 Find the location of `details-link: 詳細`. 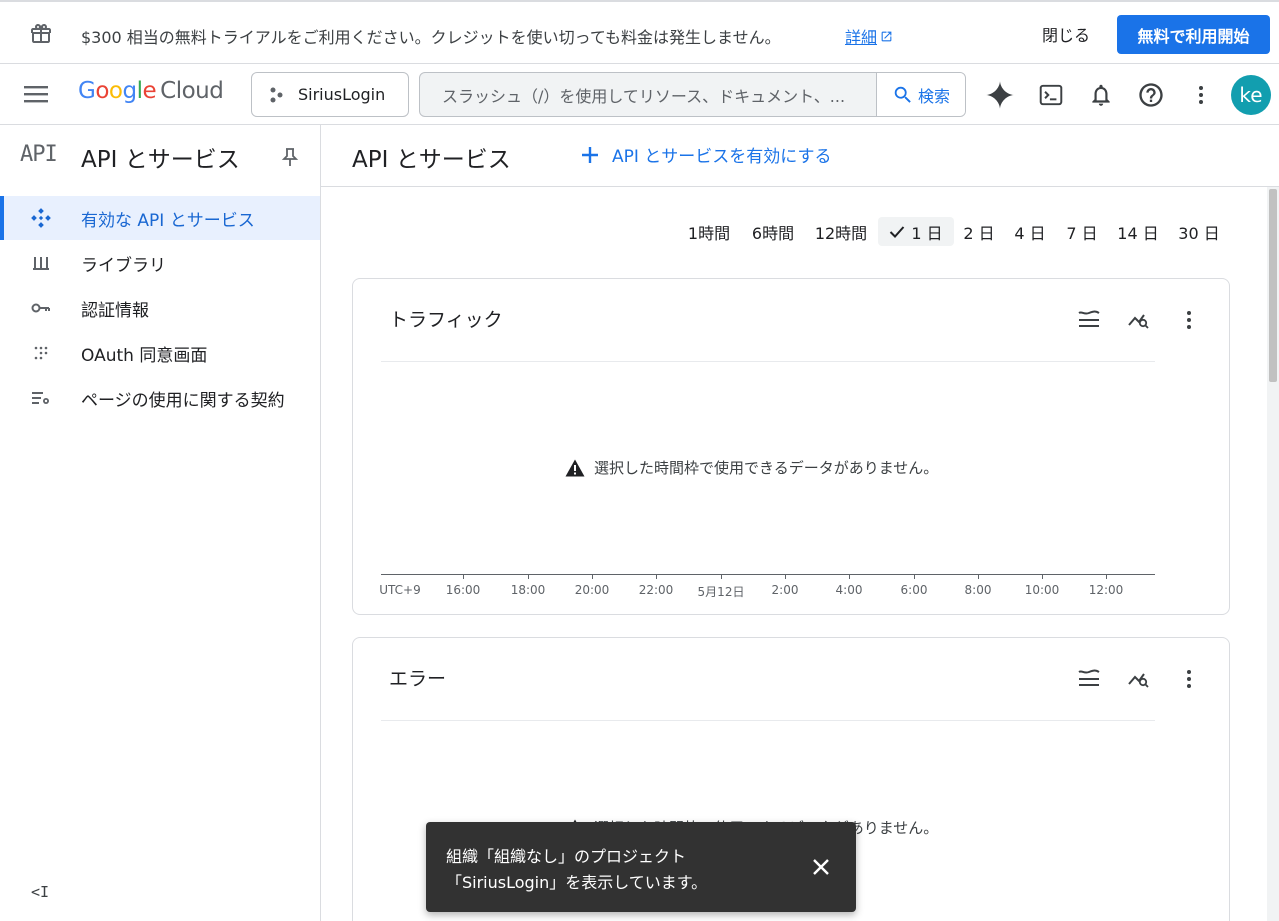

details-link: 詳細 is located at coordinates (869, 36).